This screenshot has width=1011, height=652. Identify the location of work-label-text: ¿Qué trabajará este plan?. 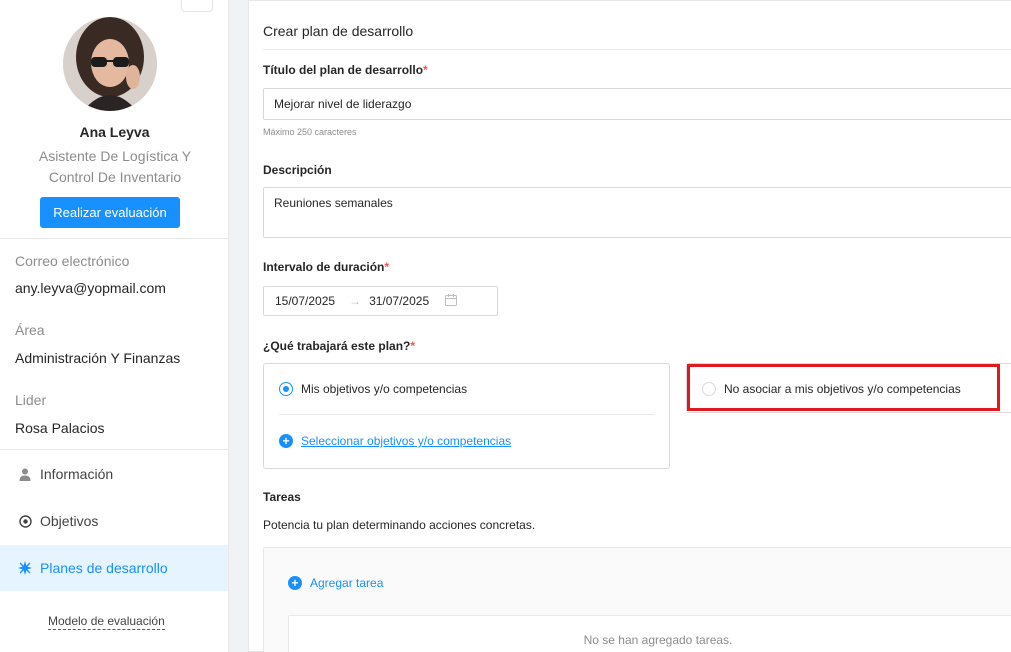
(337, 346).